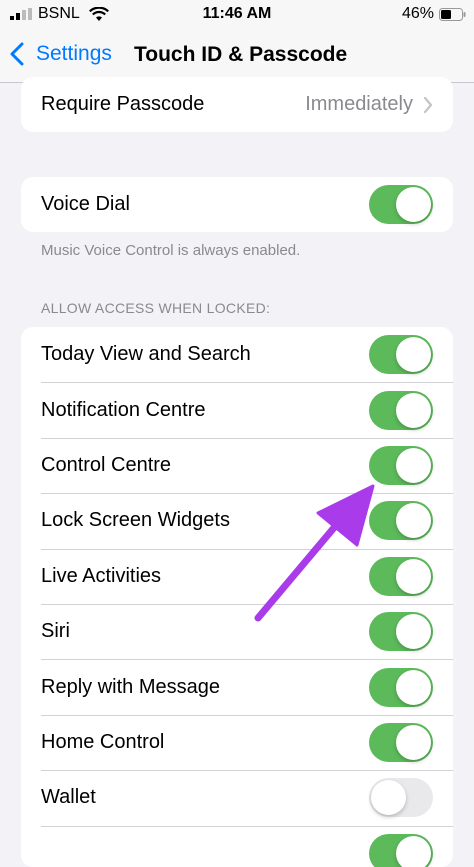 The image size is (474, 867). What do you see at coordinates (85, 204) in the screenshot?
I see `voice-dial-label: Voice Dial` at bounding box center [85, 204].